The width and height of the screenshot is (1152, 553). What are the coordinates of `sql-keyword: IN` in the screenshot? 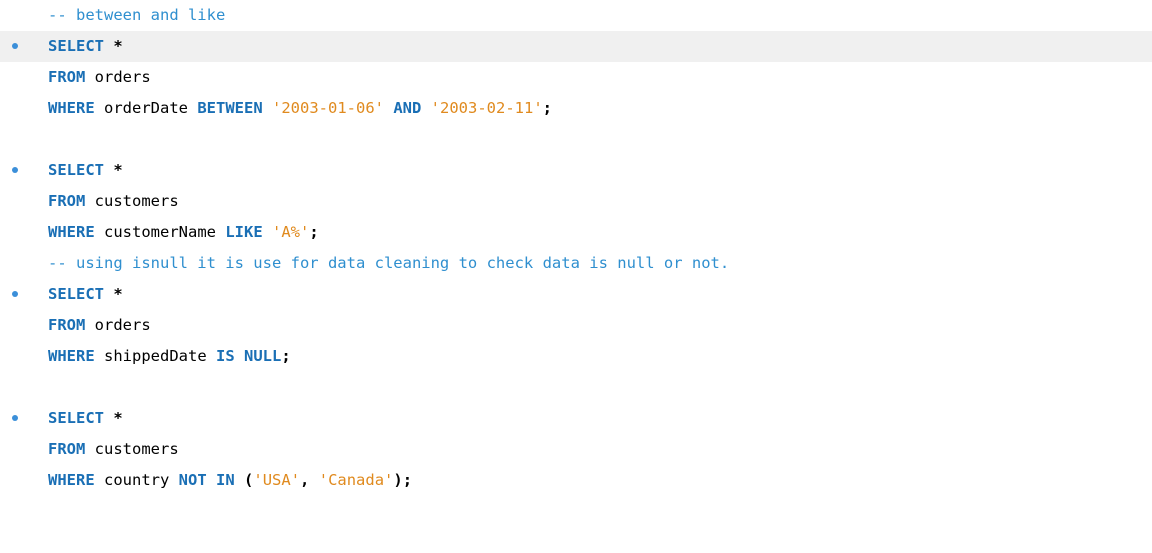 It's located at (225, 480).